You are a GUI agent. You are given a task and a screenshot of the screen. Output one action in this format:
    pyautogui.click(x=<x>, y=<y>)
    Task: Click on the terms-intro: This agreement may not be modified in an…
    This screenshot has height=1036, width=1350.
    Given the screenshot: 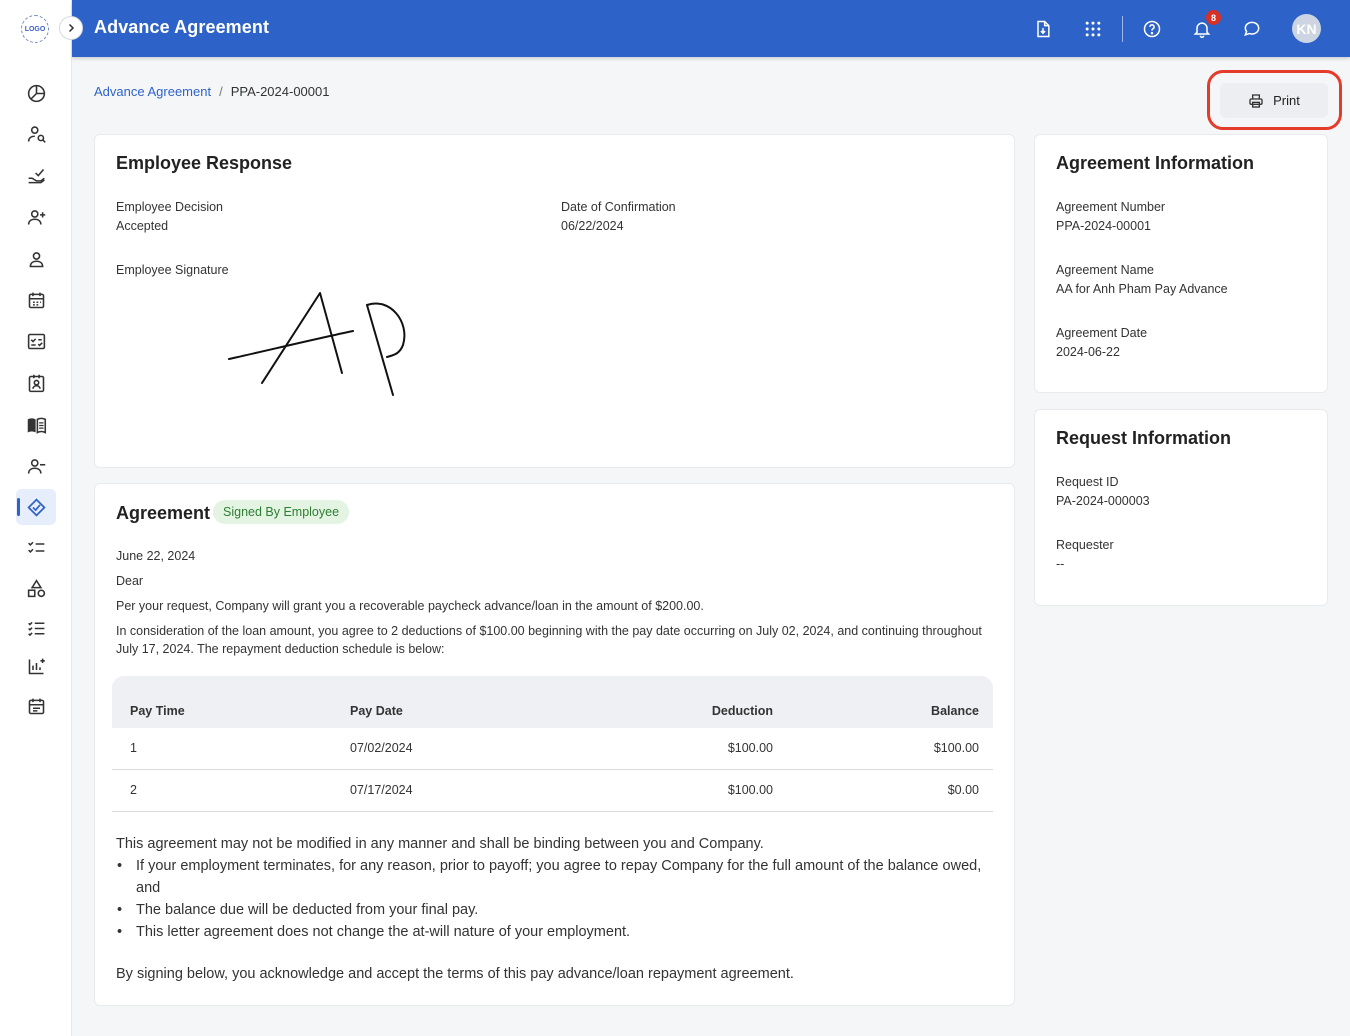 What is the action you would take?
    pyautogui.click(x=440, y=844)
    